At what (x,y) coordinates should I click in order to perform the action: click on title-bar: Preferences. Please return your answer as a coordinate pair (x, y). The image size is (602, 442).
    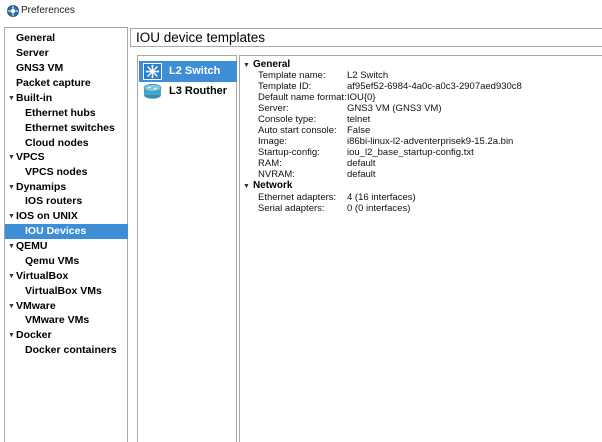
    Looking at the image, I should click on (301, 12).